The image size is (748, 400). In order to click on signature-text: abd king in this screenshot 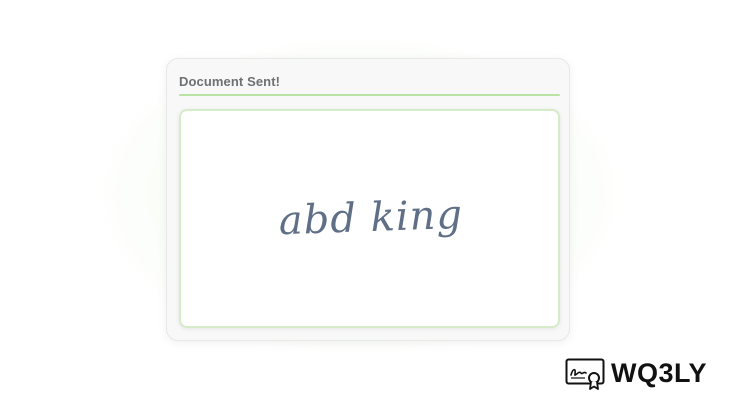, I will do `click(371, 218)`.